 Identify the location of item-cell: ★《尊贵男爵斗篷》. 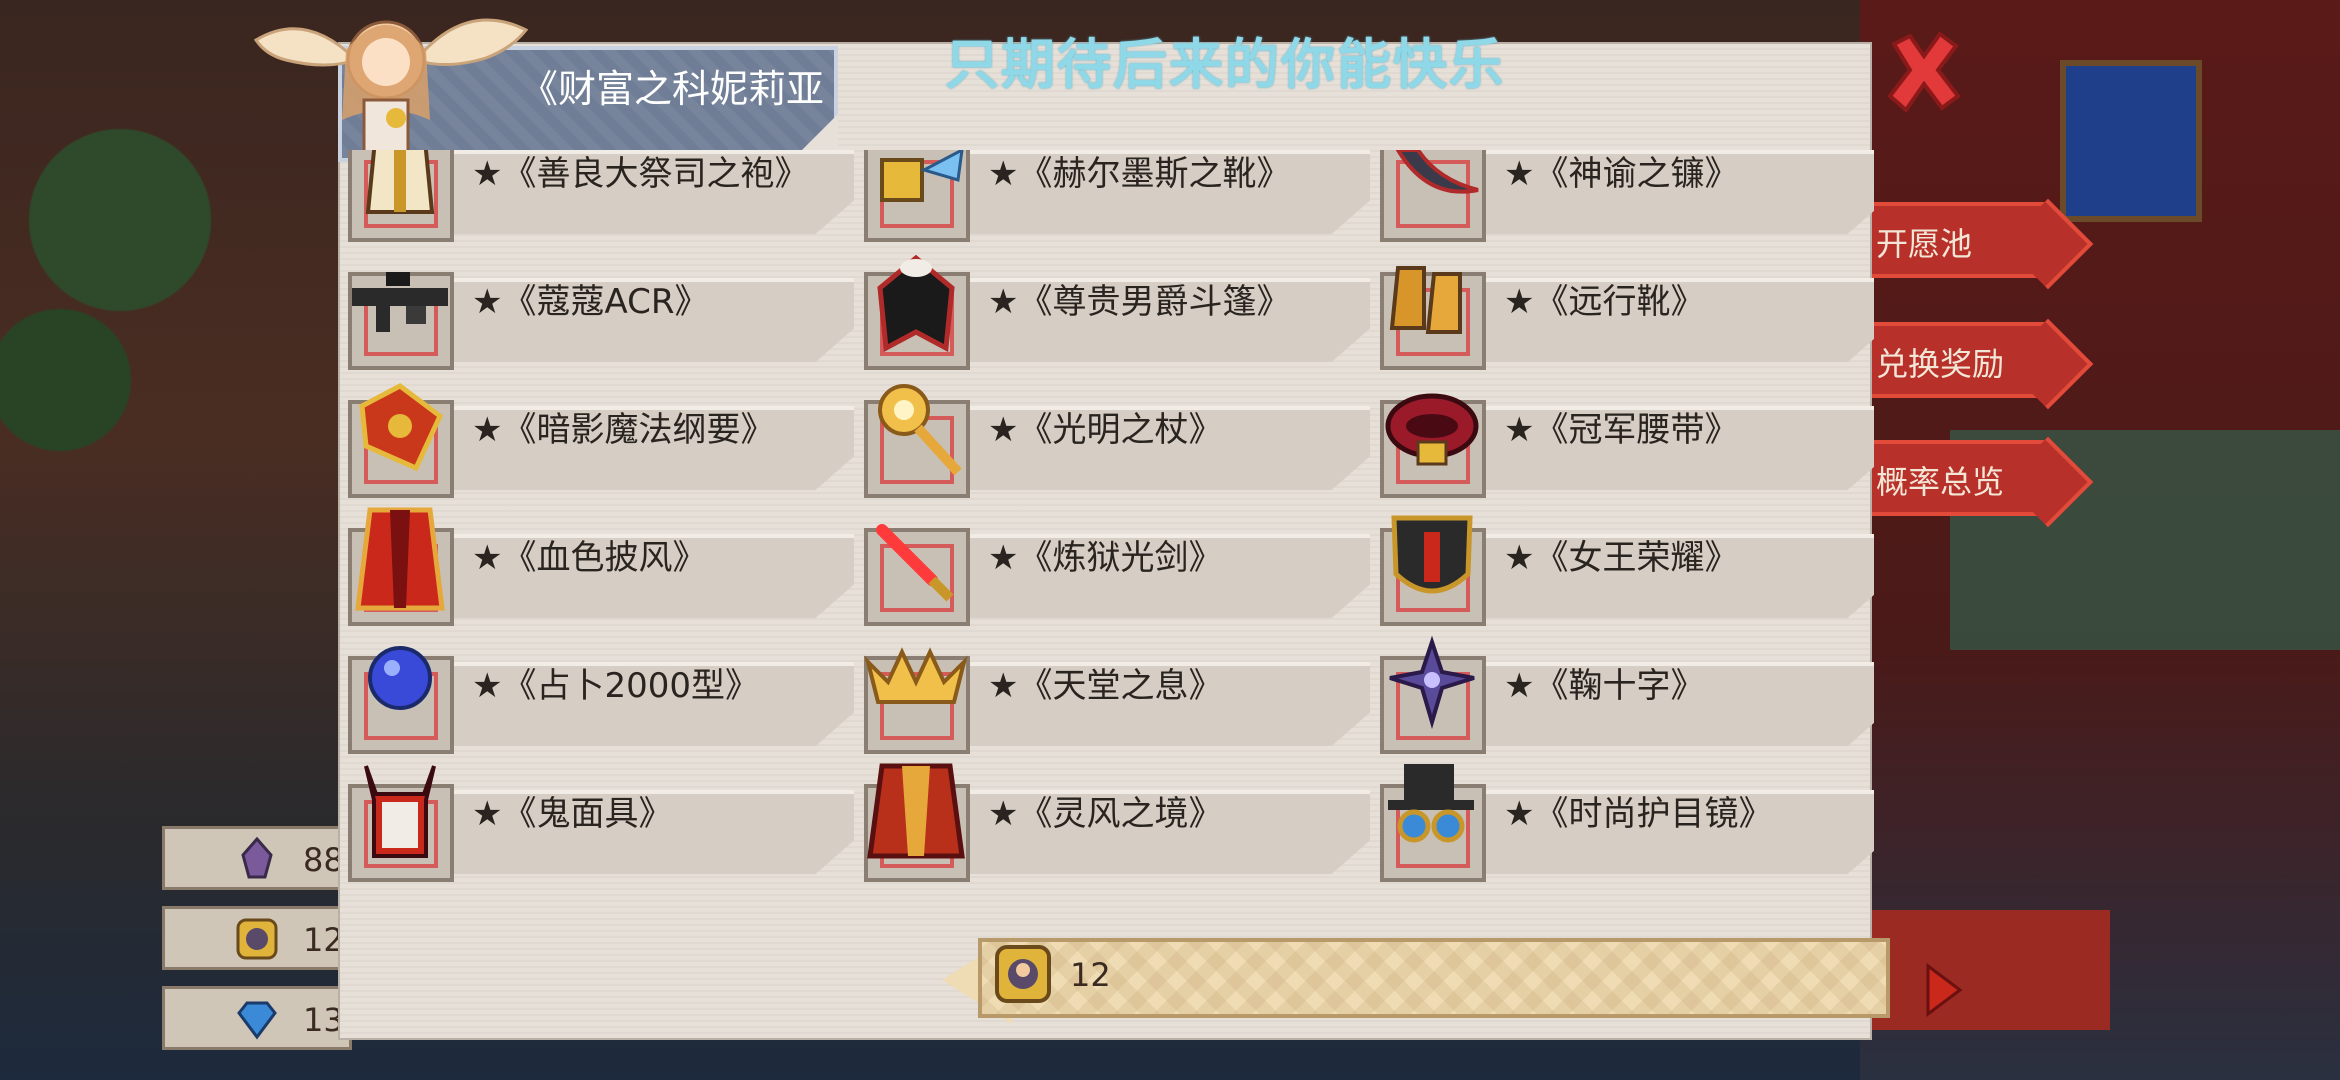
(1115, 308).